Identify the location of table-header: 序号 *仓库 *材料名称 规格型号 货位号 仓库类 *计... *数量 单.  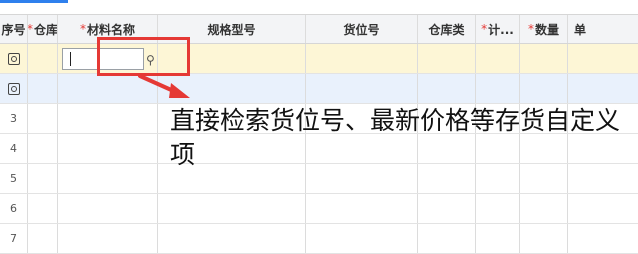
(319, 29).